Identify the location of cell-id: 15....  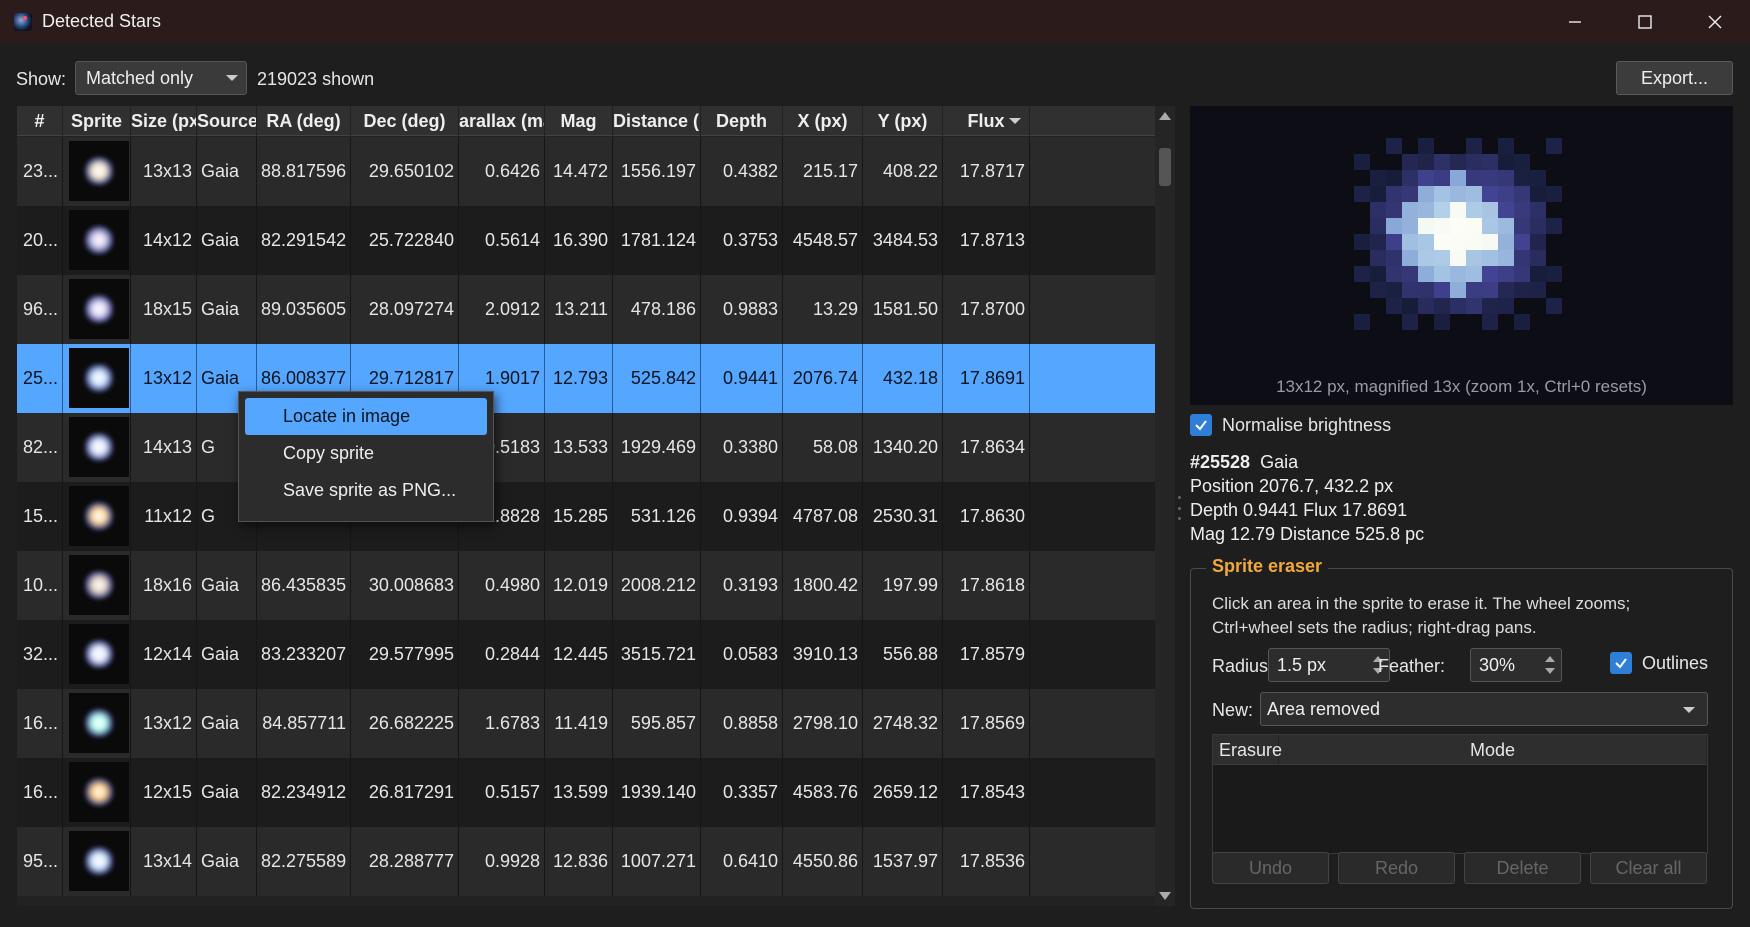
(40, 516).